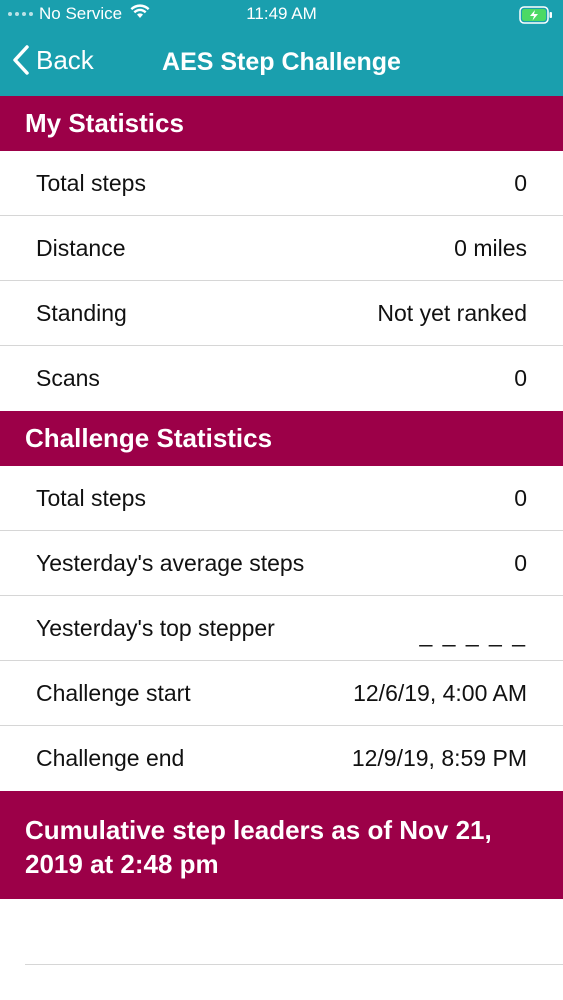 This screenshot has height=1000, width=563. What do you see at coordinates (68, 378) in the screenshot?
I see `stat-label: Scans` at bounding box center [68, 378].